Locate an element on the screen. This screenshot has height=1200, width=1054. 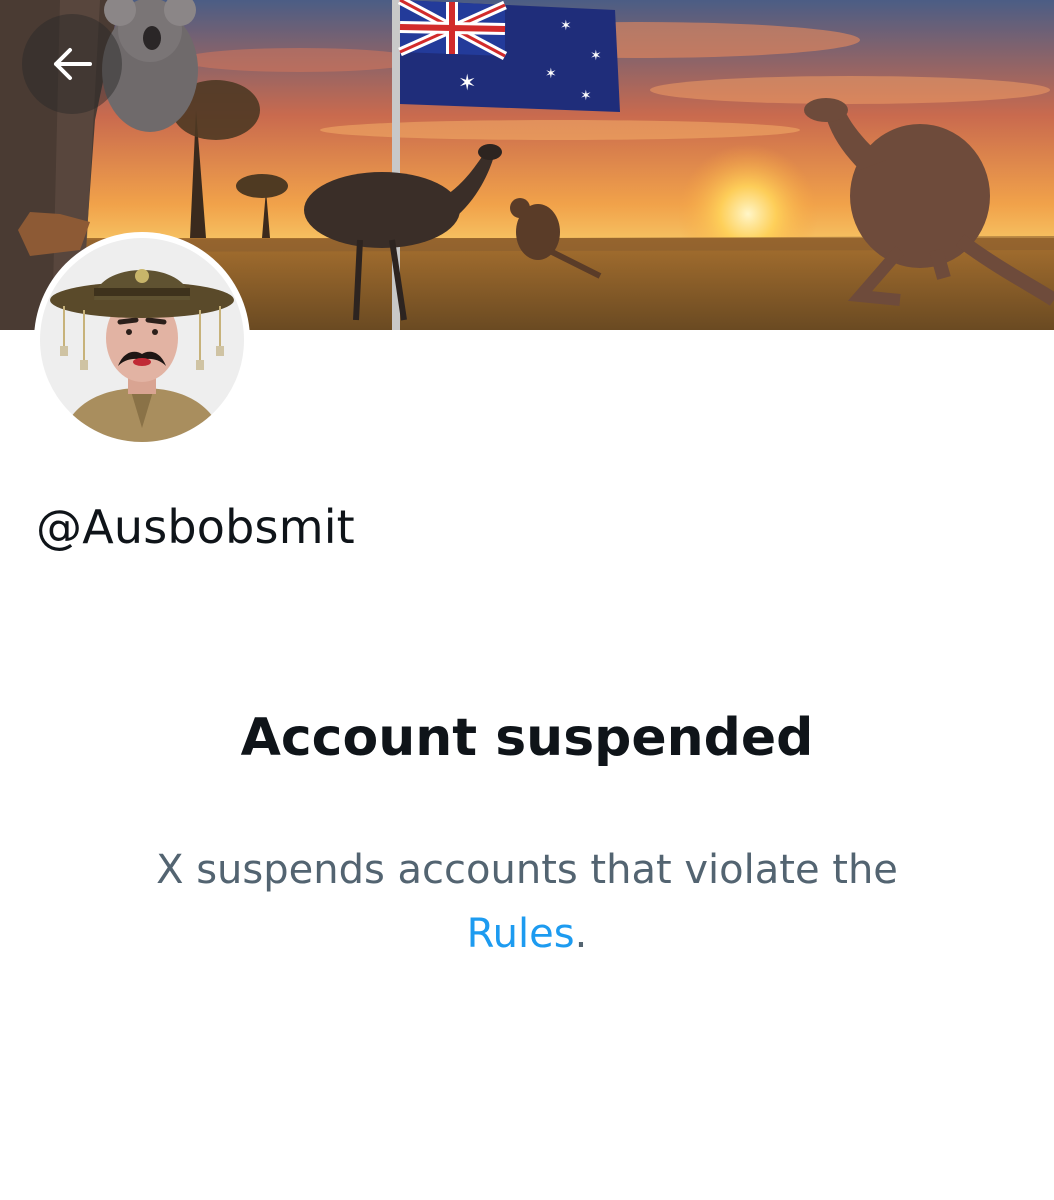
avatar-image is located at coordinates (142, 340).